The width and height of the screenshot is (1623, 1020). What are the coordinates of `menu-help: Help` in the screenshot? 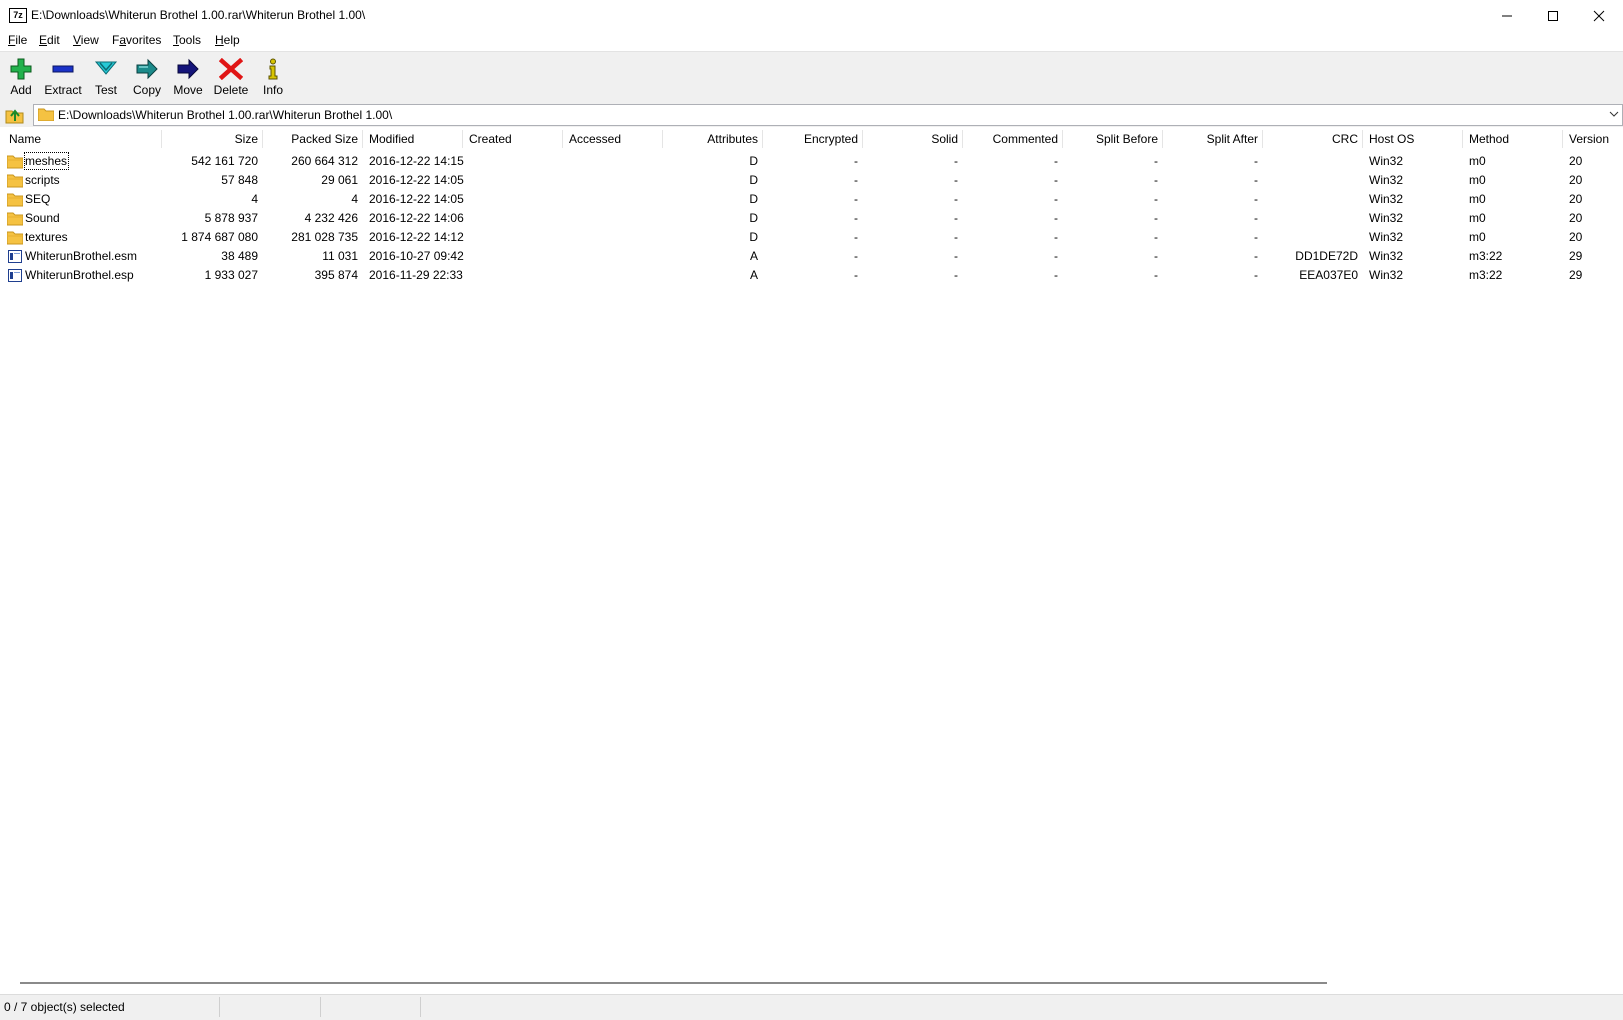 It's located at (227, 40).